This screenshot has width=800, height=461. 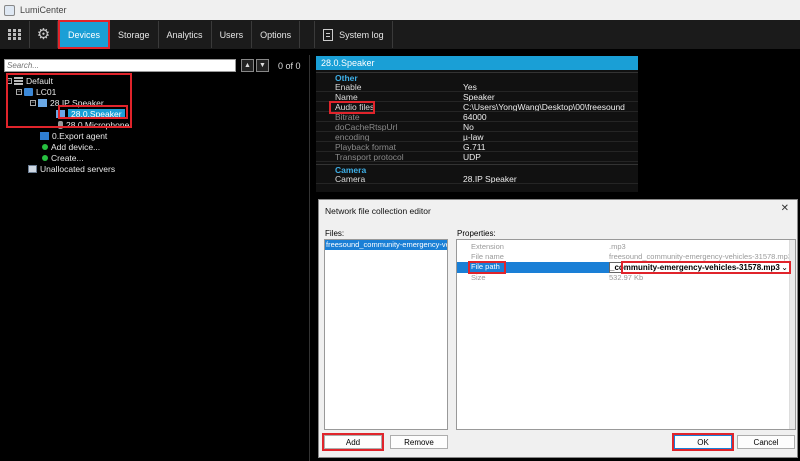 What do you see at coordinates (42, 102) in the screenshot?
I see `device-icon` at bounding box center [42, 102].